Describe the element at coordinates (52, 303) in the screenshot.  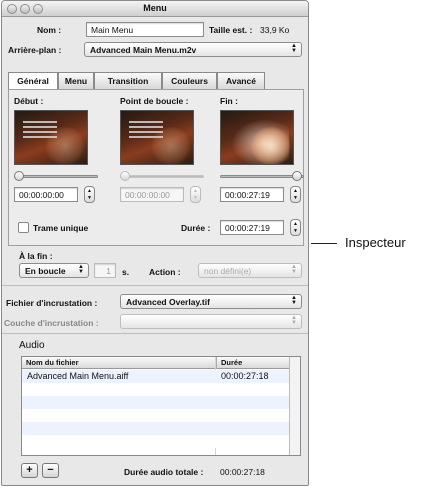
I see `overlay-file-label: Fichier d'incrustation :` at that location.